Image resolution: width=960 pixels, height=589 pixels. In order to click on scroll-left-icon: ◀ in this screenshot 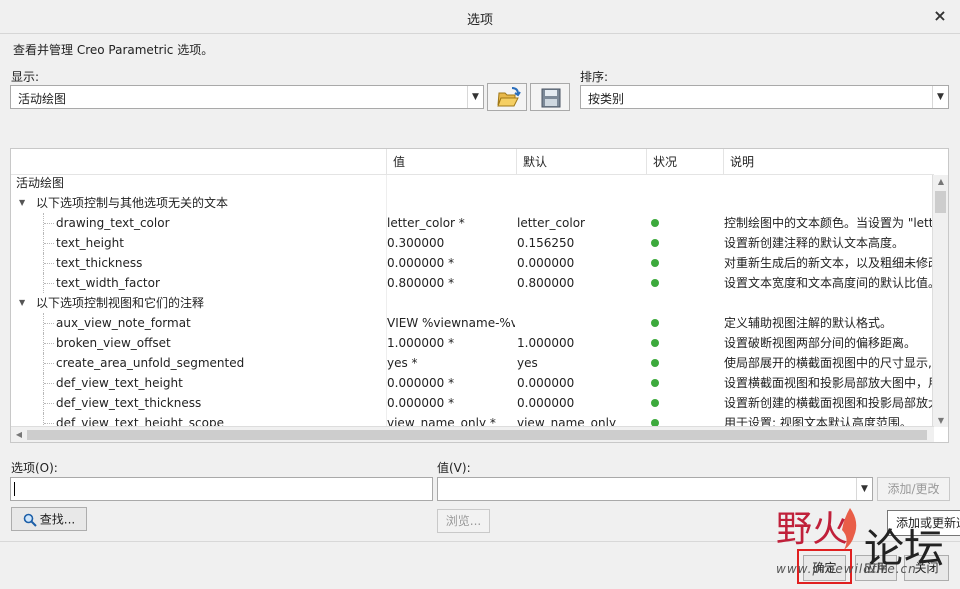, I will do `click(19, 434)`.